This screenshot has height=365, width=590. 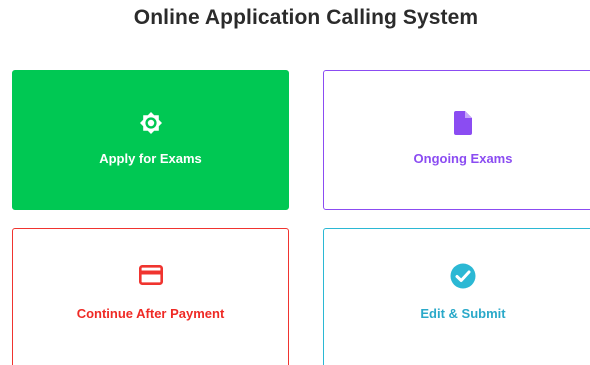 What do you see at coordinates (463, 158) in the screenshot?
I see `ongoing-exams-label: Ongoing Exams` at bounding box center [463, 158].